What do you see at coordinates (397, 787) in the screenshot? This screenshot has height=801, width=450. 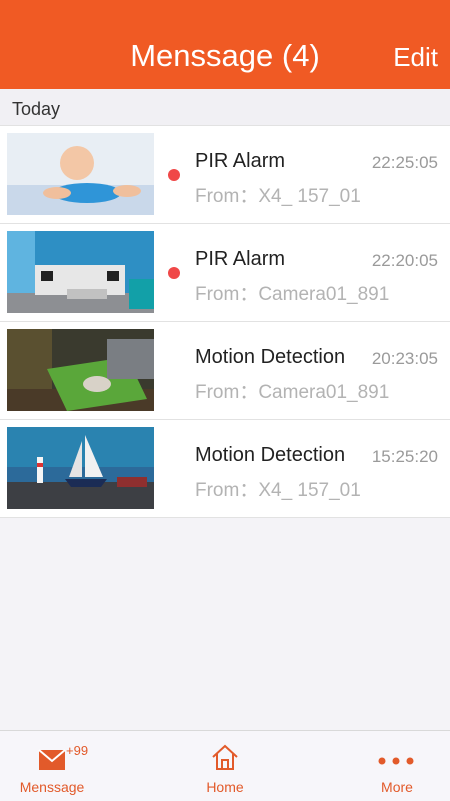 I see `tab-more-label: More` at bounding box center [397, 787].